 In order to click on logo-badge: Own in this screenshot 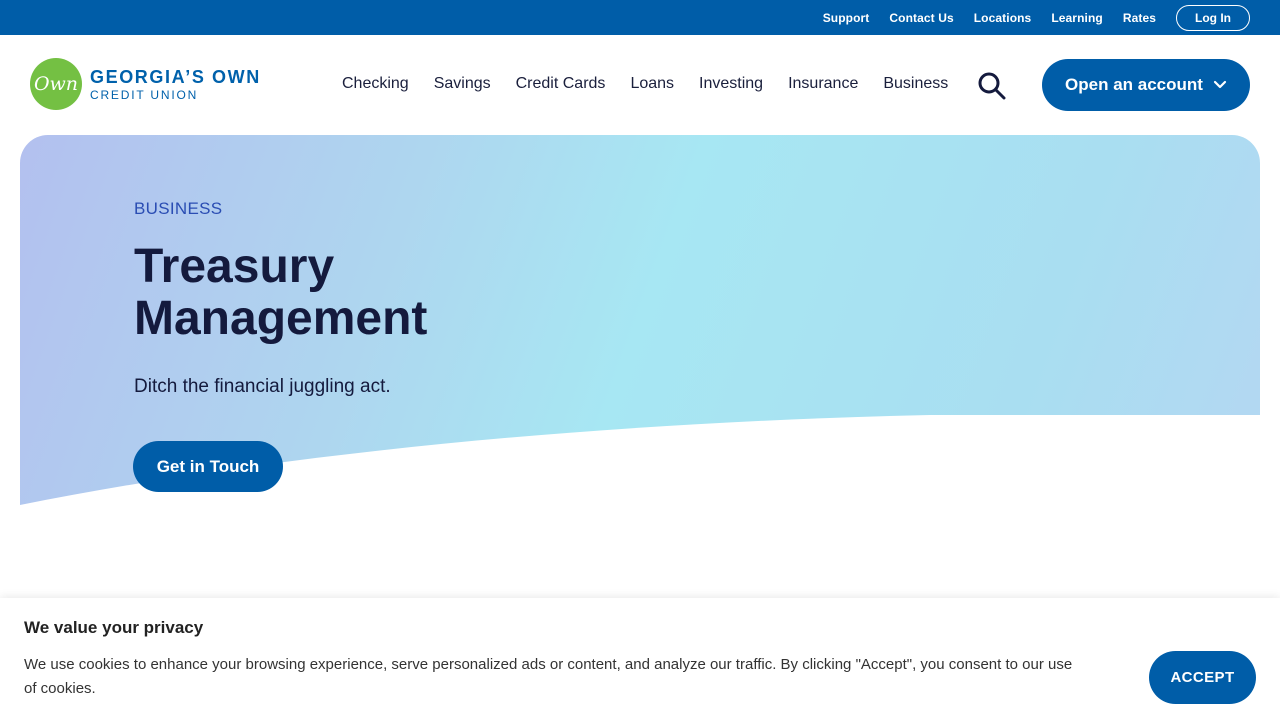, I will do `click(56, 84)`.